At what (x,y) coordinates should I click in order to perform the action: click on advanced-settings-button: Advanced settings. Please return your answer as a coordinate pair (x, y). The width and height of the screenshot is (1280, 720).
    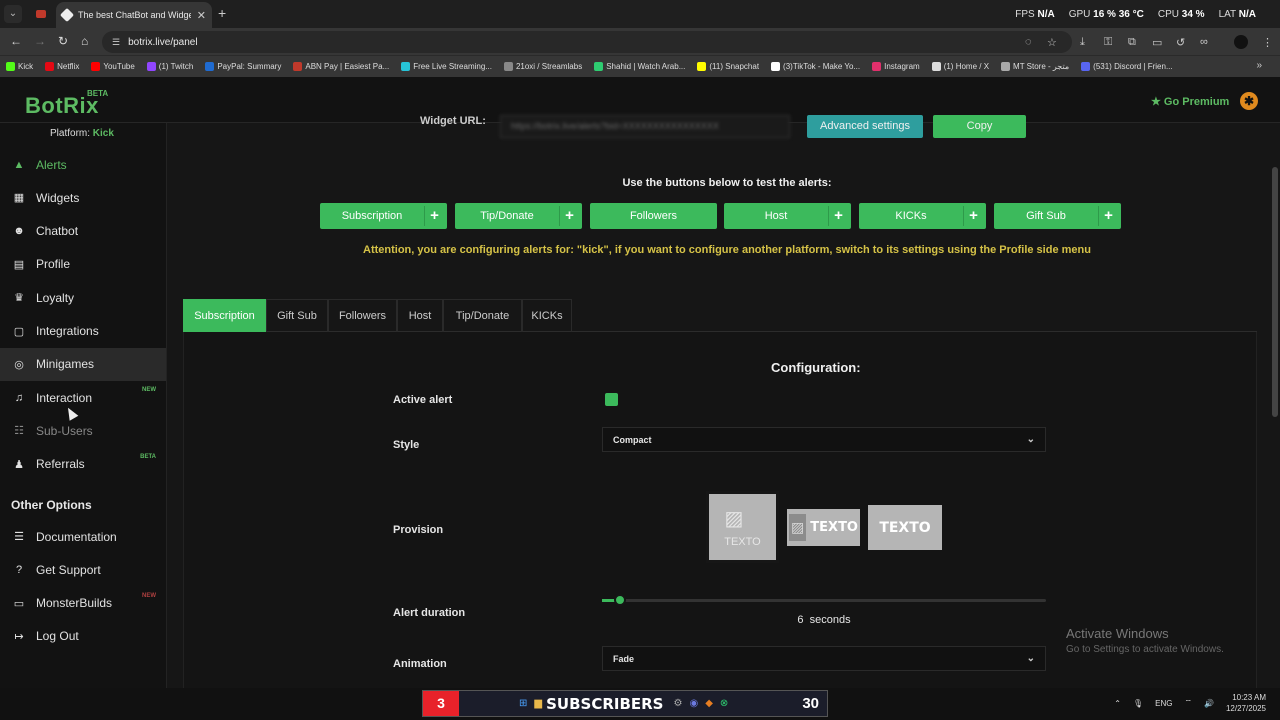
    Looking at the image, I should click on (865, 126).